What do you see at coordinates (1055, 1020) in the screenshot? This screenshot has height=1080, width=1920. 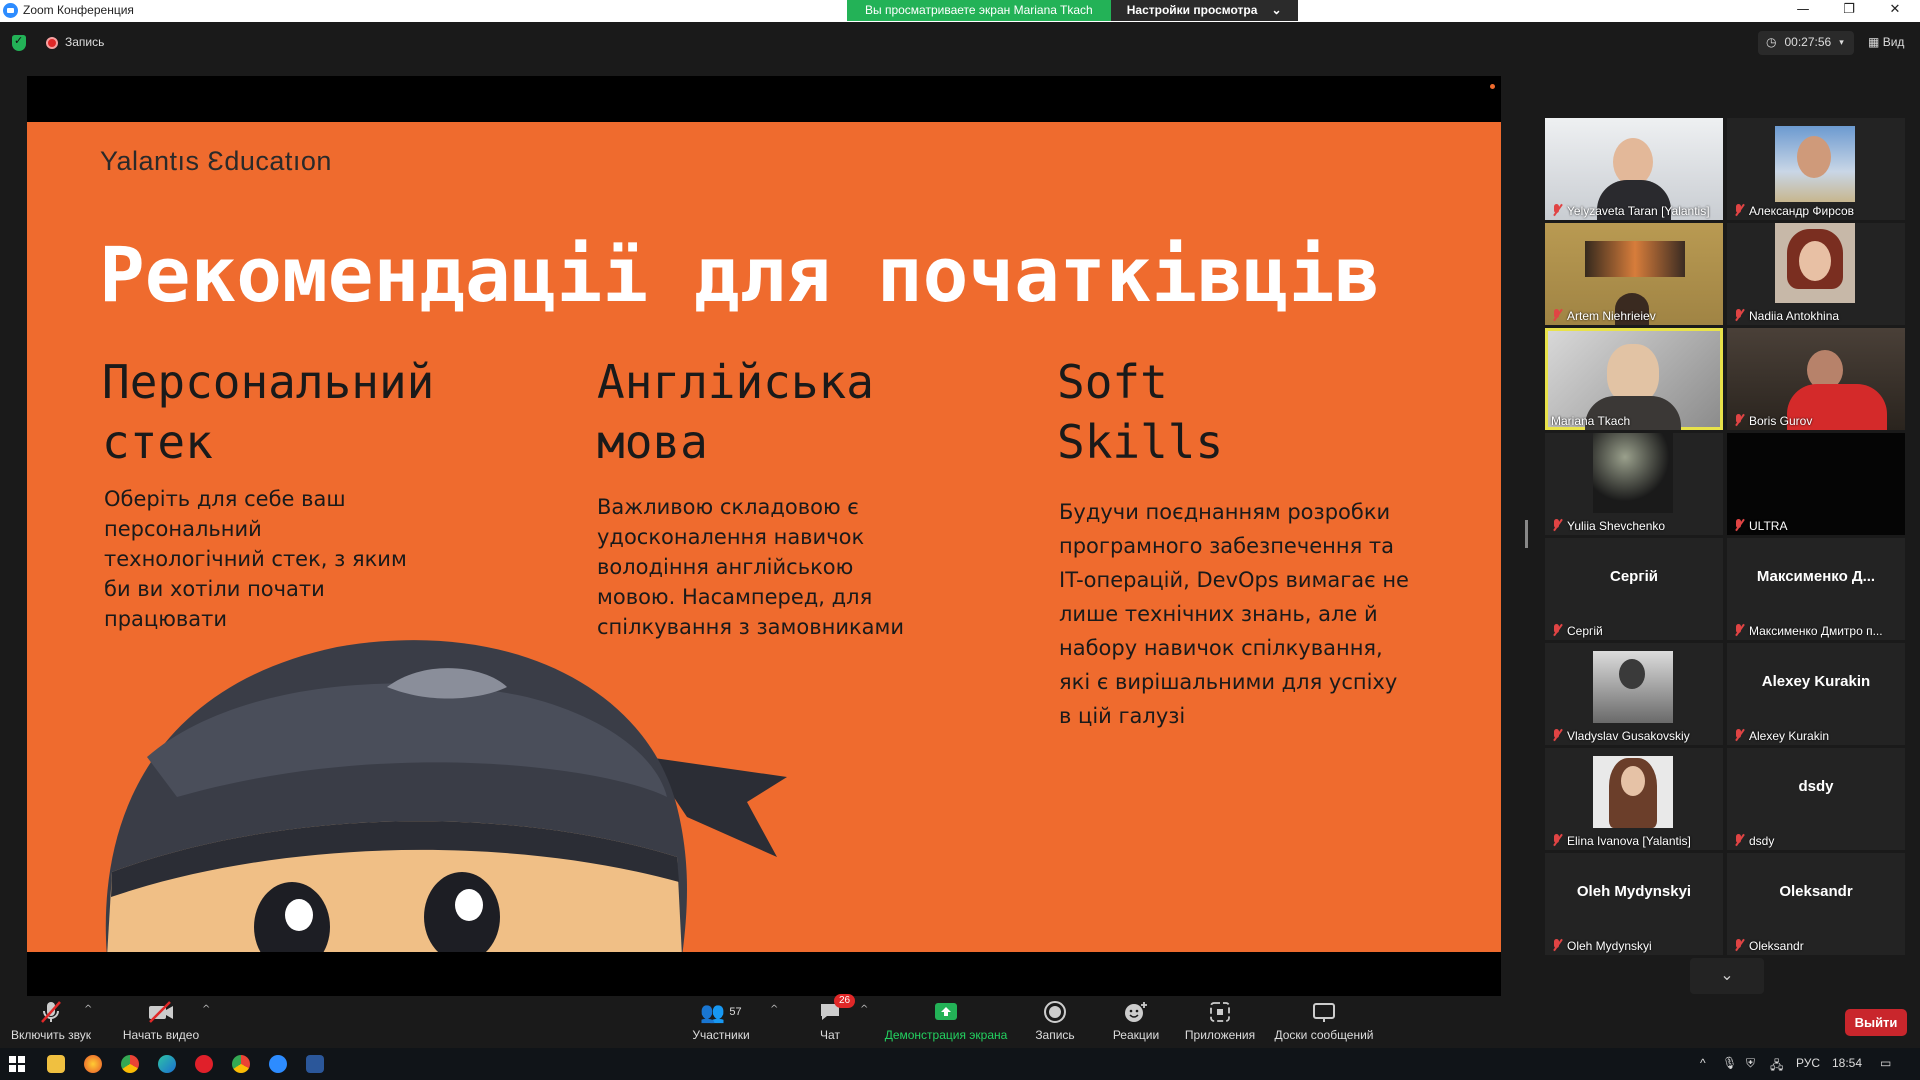 I see `record-button: Запись` at bounding box center [1055, 1020].